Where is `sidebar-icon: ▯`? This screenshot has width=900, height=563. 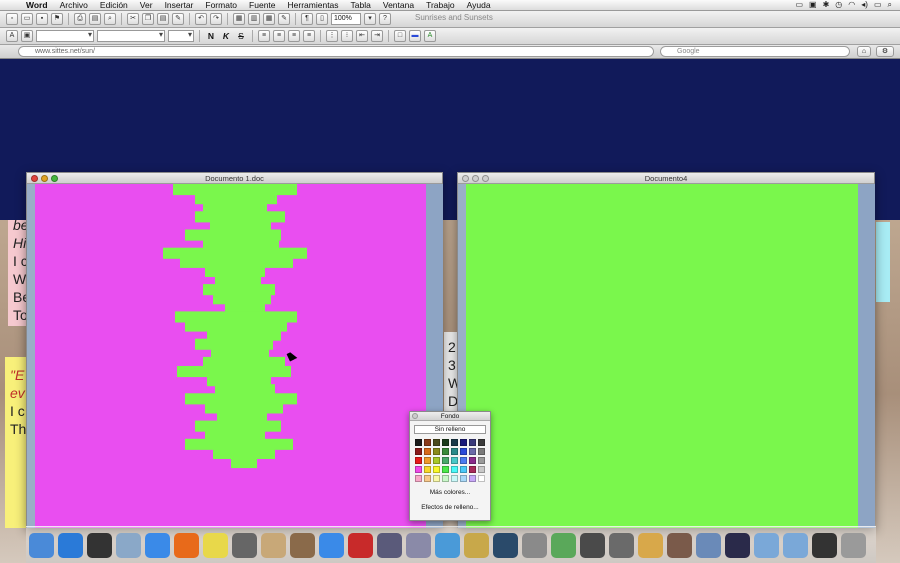
sidebar-icon: ▯ is located at coordinates (322, 19).